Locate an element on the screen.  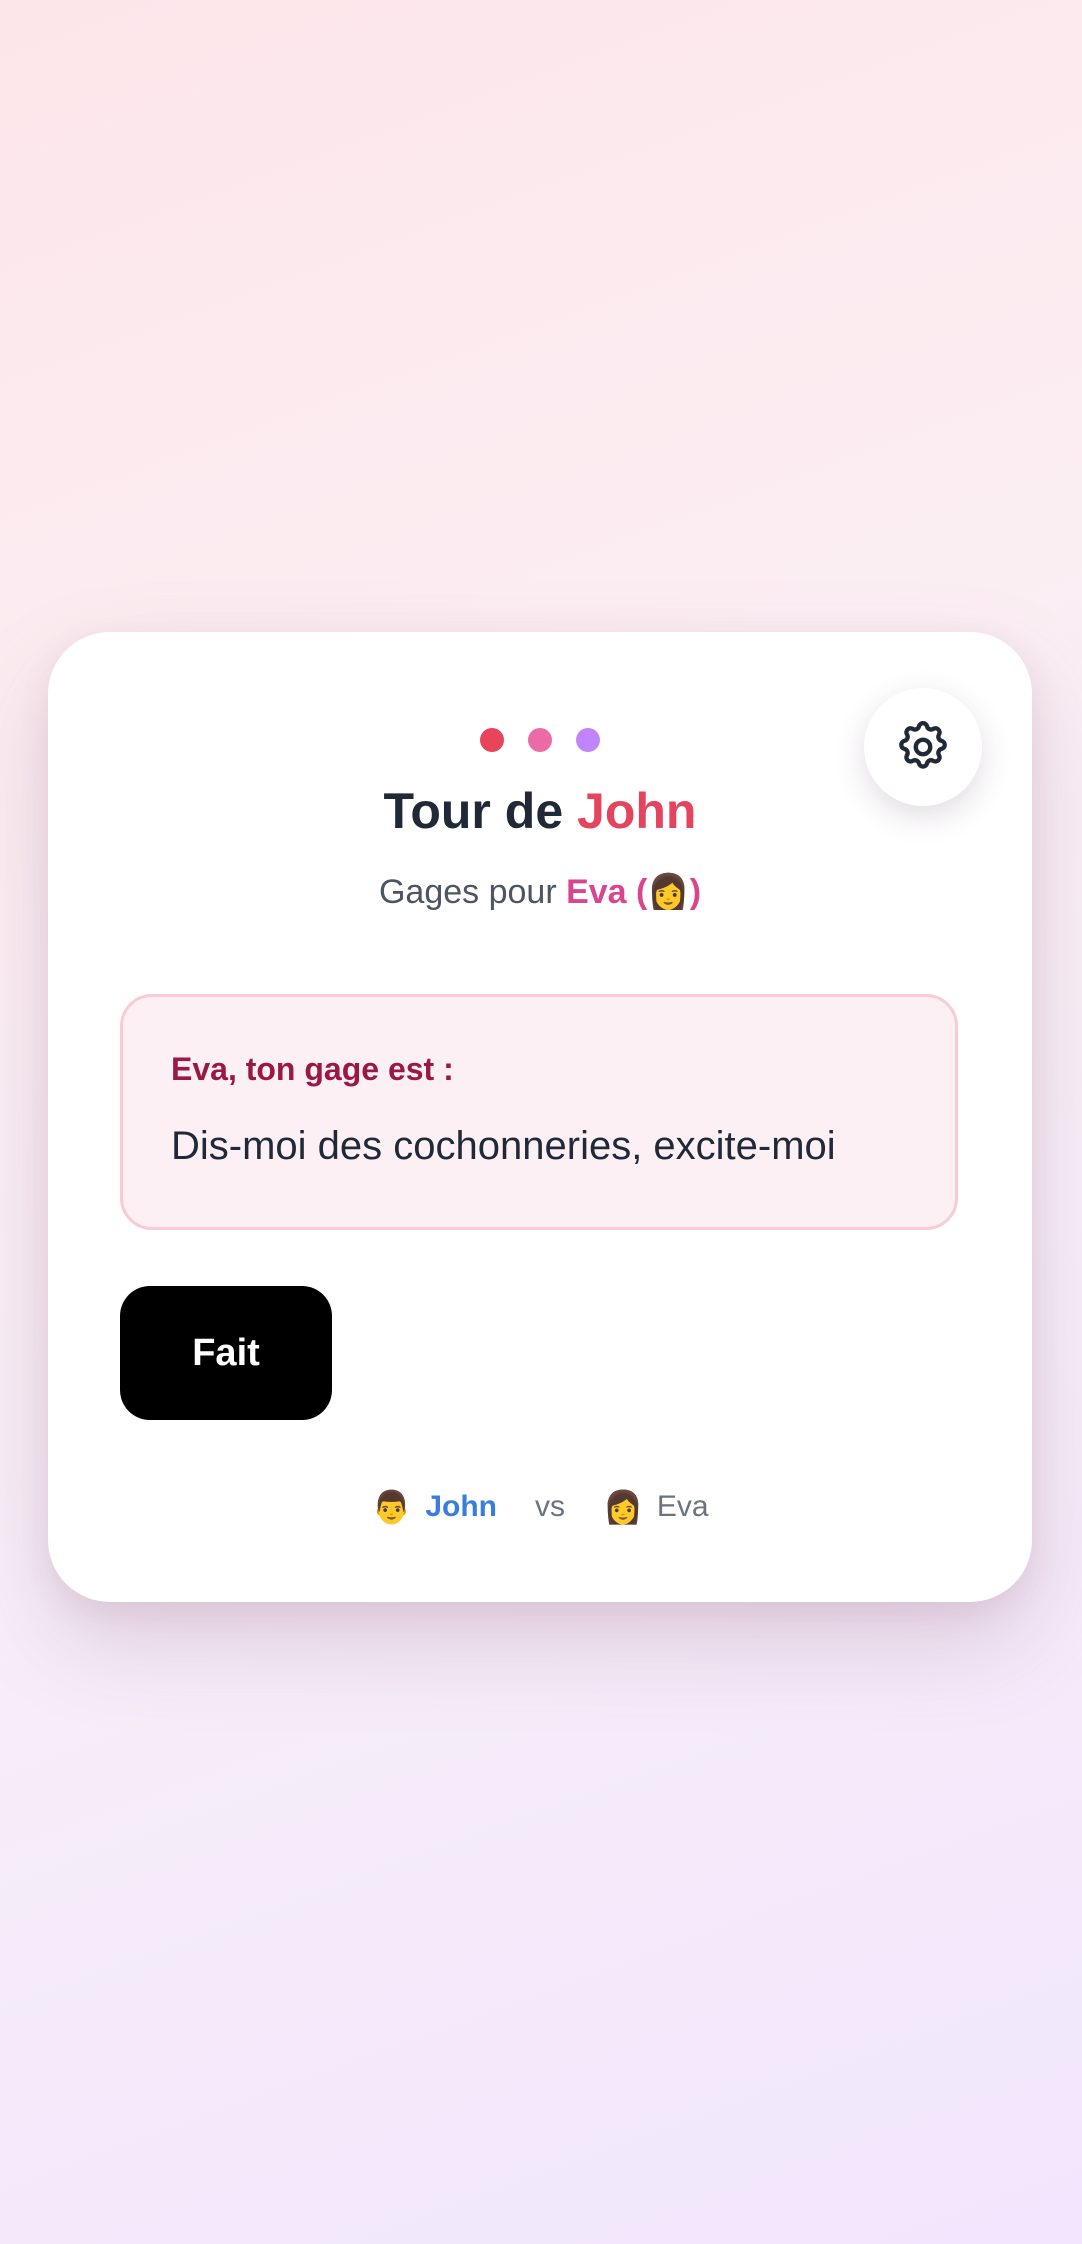
subtitle-prefix: Gages pour is located at coordinates (472, 892).